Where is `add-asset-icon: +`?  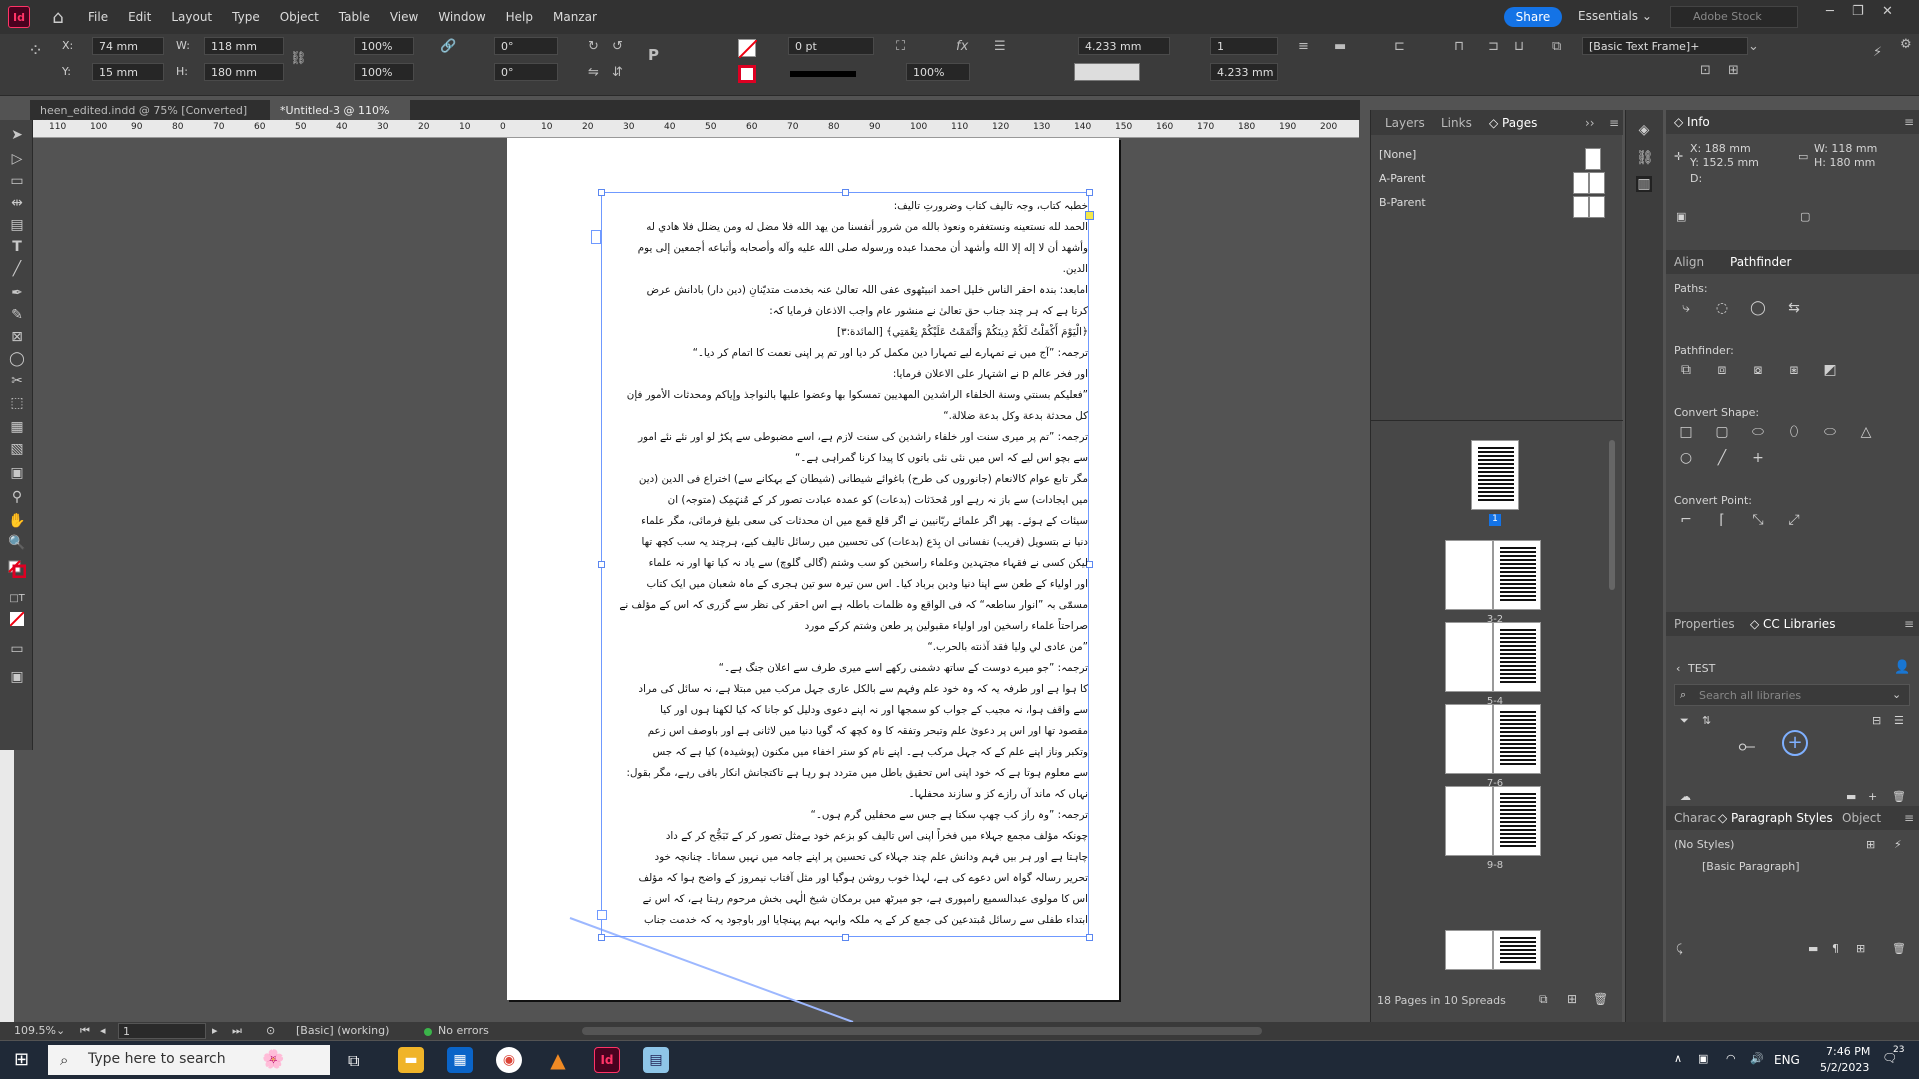 add-asset-icon: + is located at coordinates (1795, 743).